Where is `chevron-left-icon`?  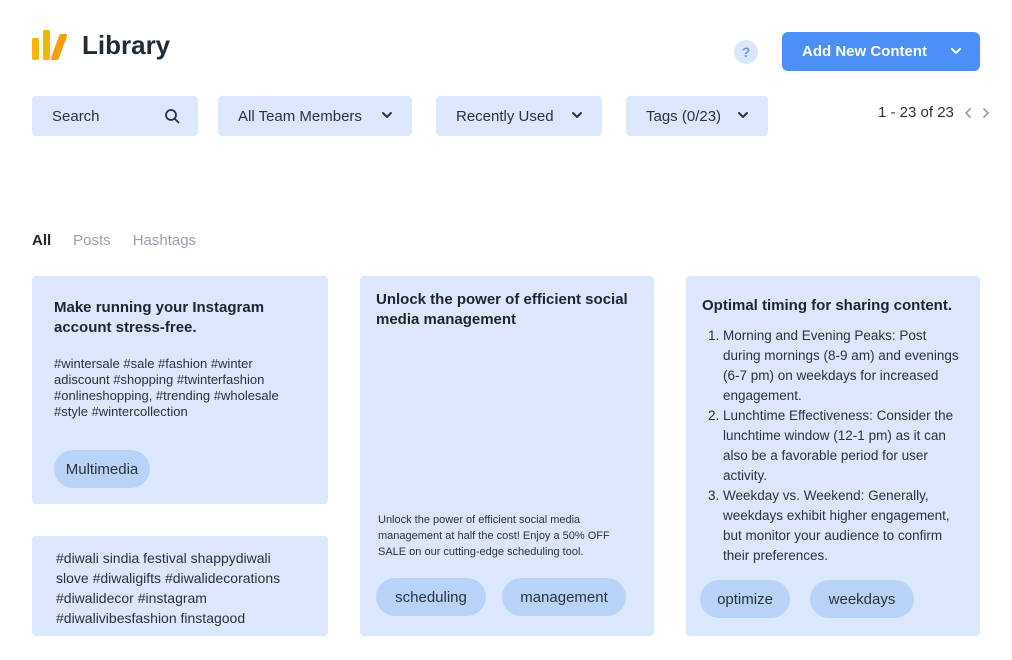 chevron-left-icon is located at coordinates (968, 113).